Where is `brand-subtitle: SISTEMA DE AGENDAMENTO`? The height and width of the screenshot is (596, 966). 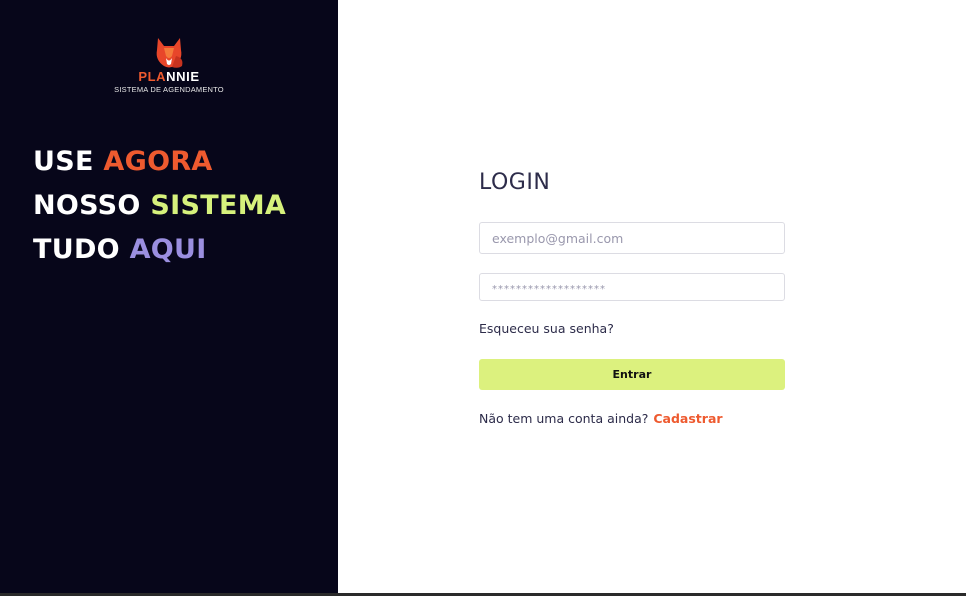 brand-subtitle: SISTEMA DE AGENDAMENTO is located at coordinates (169, 89).